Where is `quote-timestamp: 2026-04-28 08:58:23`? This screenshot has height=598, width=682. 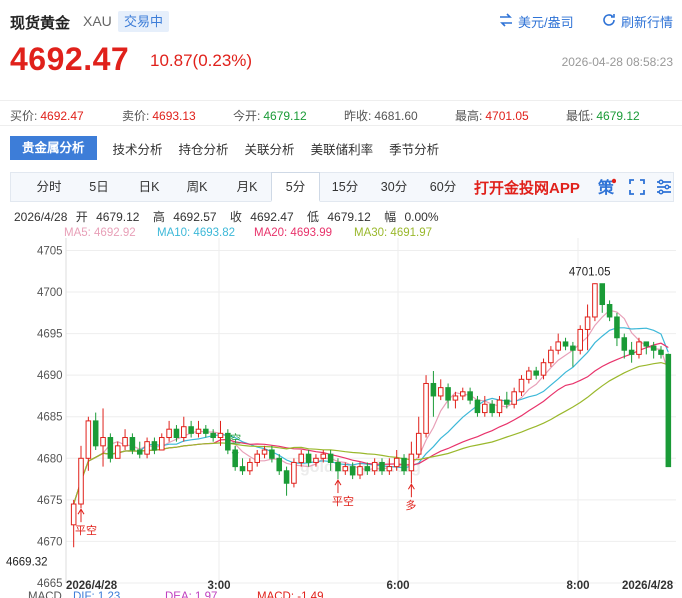 quote-timestamp: 2026-04-28 08:58:23 is located at coordinates (617, 62).